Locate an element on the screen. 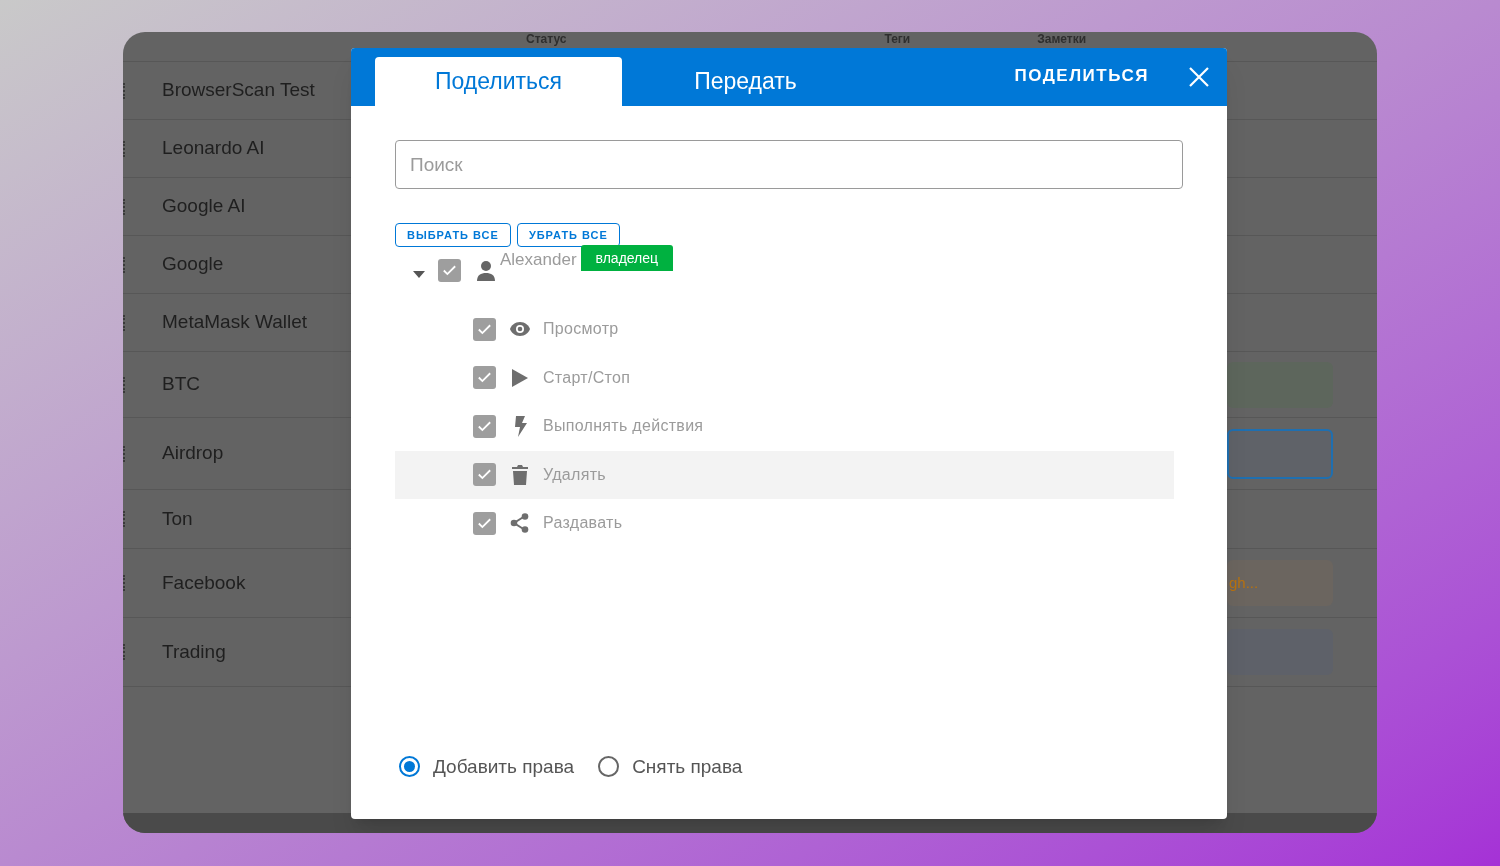 The image size is (1500, 866). person-icon is located at coordinates (486, 271).